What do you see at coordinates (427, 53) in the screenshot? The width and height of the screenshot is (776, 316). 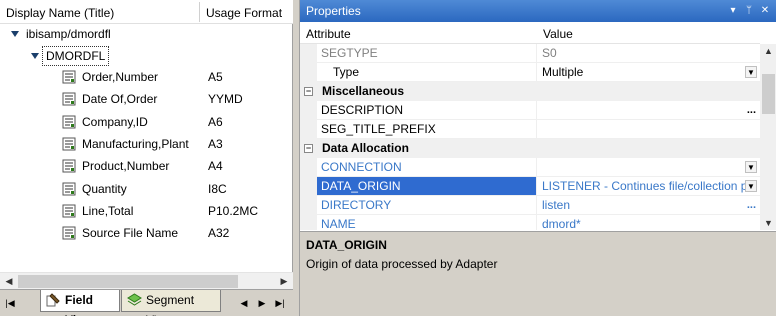 I see `property-name: SEGTYPE` at bounding box center [427, 53].